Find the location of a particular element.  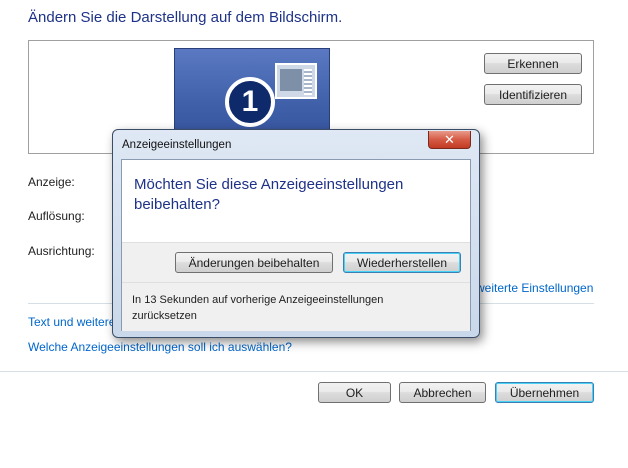

display-label: Anzeige: is located at coordinates (51, 182).